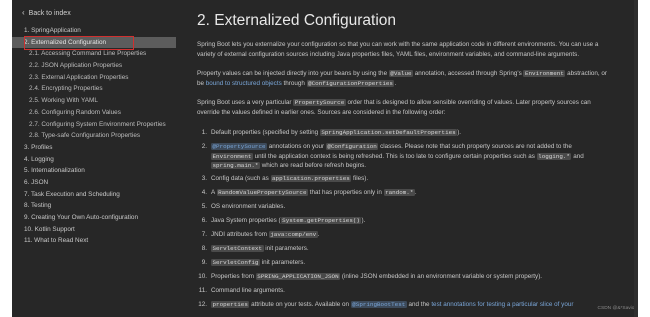 The image size is (650, 317). Describe the element at coordinates (235, 166) in the screenshot. I see `code-span: spring.main.*` at that location.